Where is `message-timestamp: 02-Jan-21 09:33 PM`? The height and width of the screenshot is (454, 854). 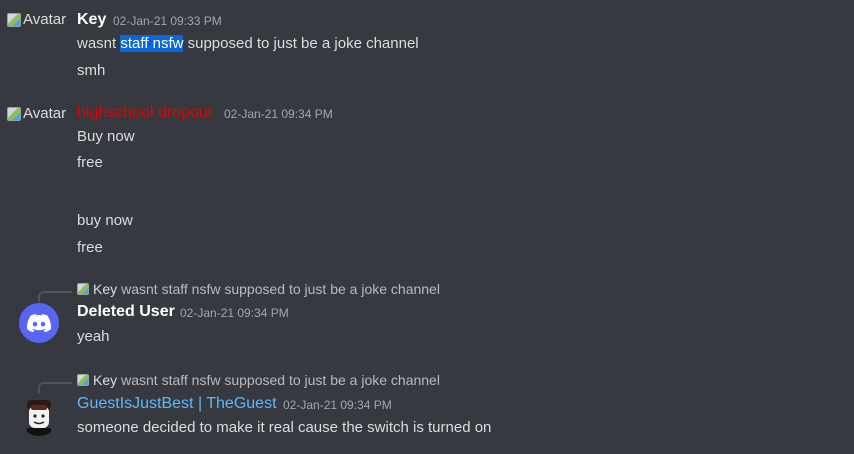
message-timestamp: 02-Jan-21 09:33 PM is located at coordinates (167, 21).